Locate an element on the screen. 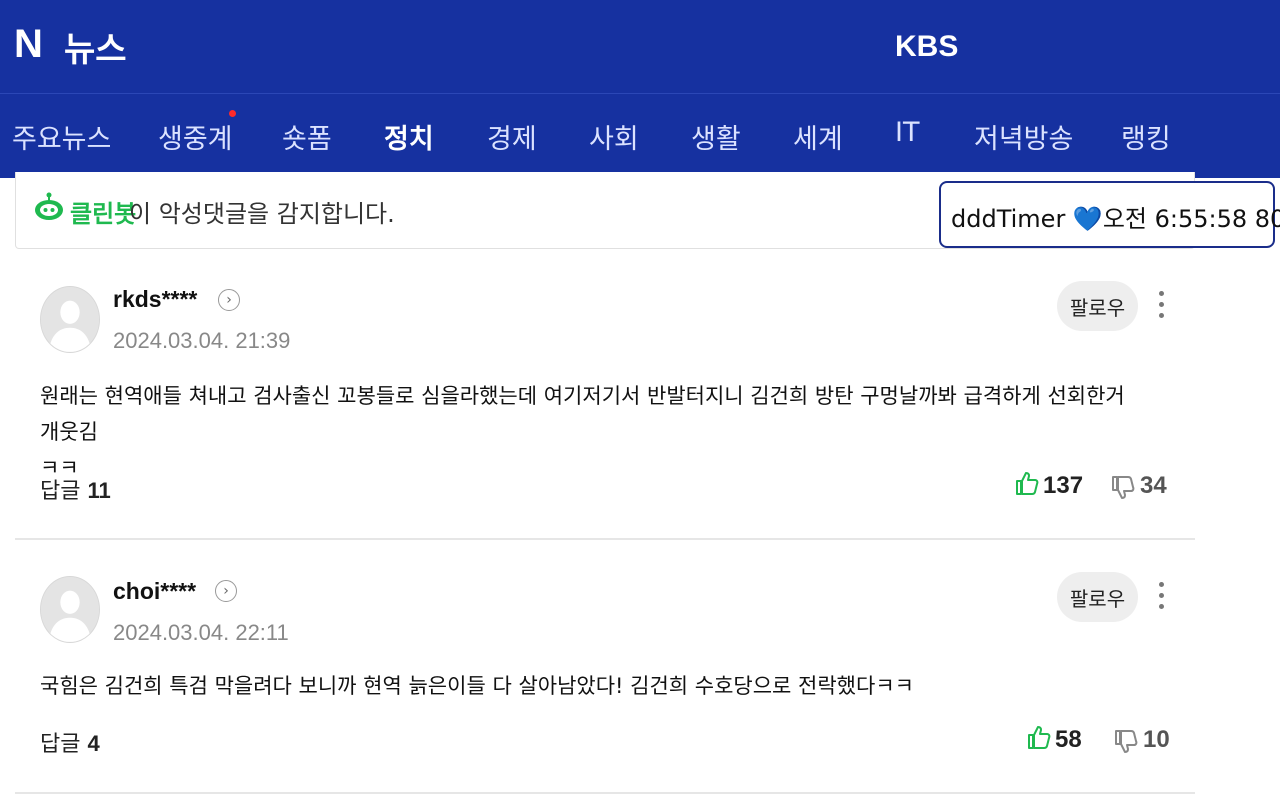  dislike-count: 10 is located at coordinates (1156, 739).